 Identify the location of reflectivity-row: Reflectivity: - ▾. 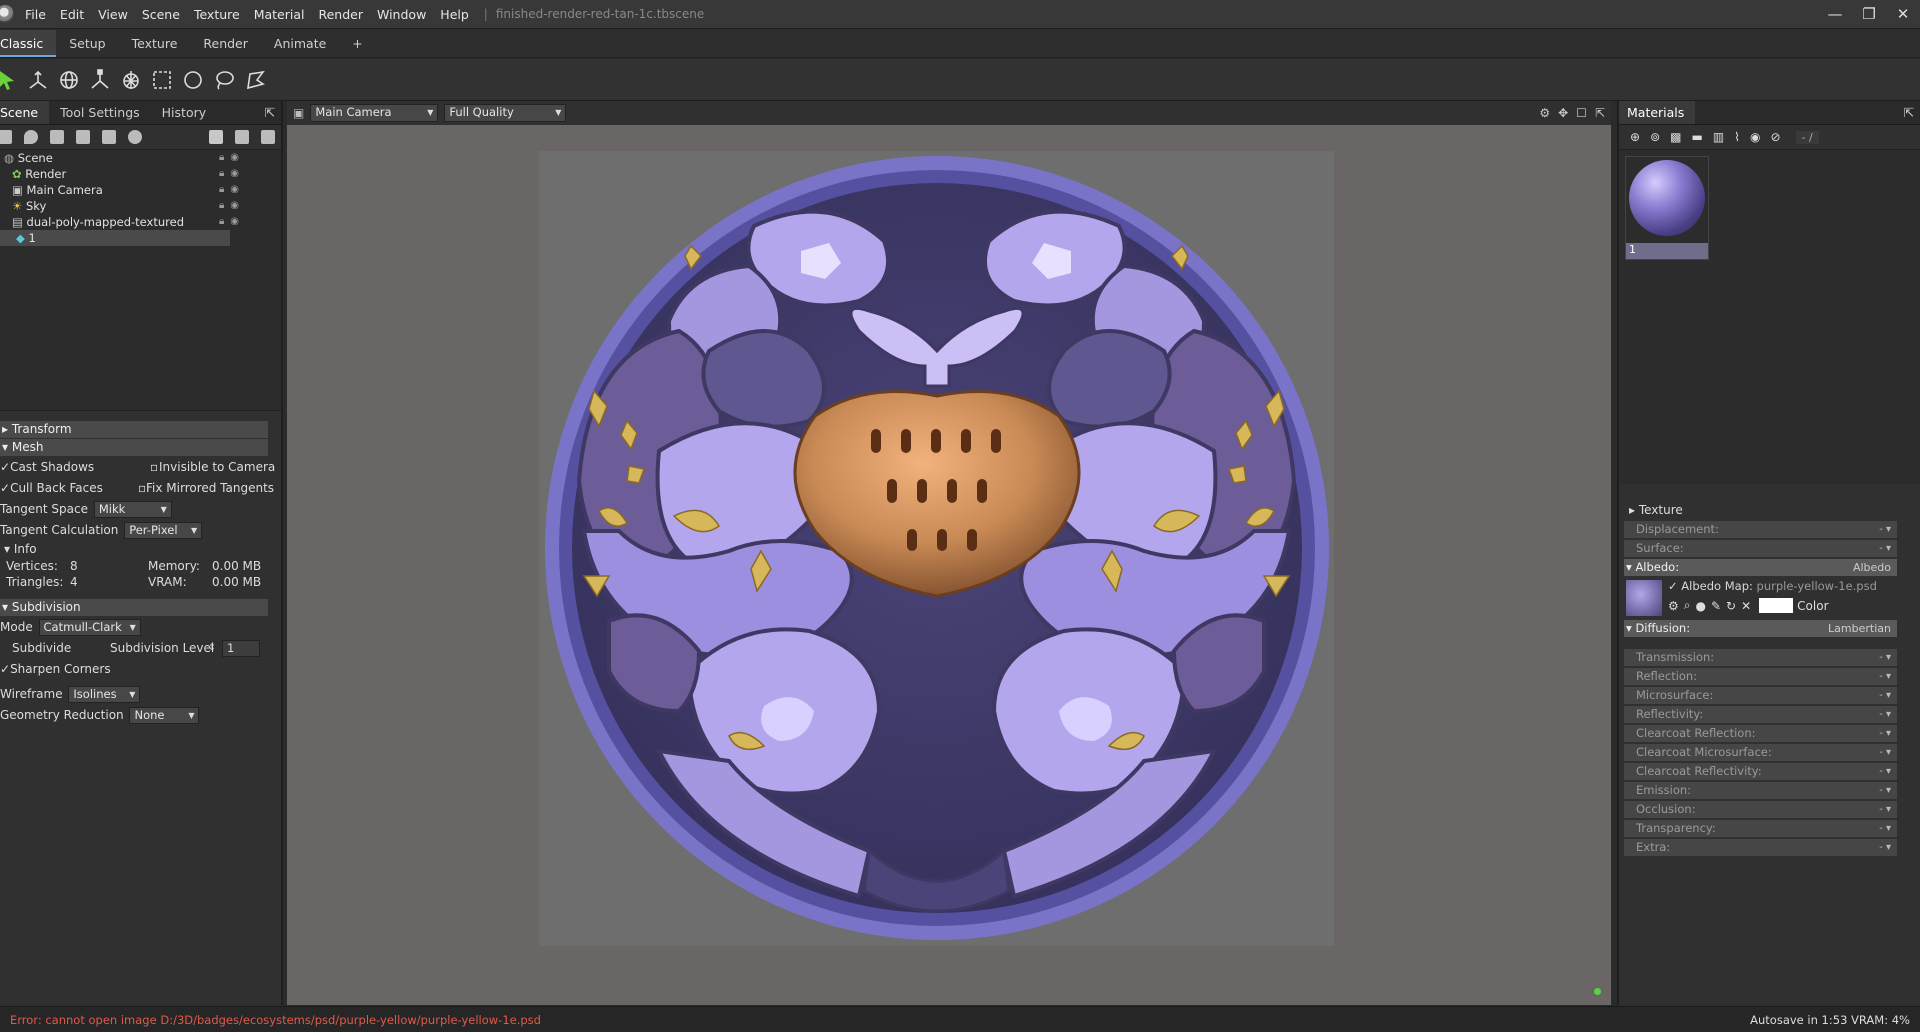
(1760, 714).